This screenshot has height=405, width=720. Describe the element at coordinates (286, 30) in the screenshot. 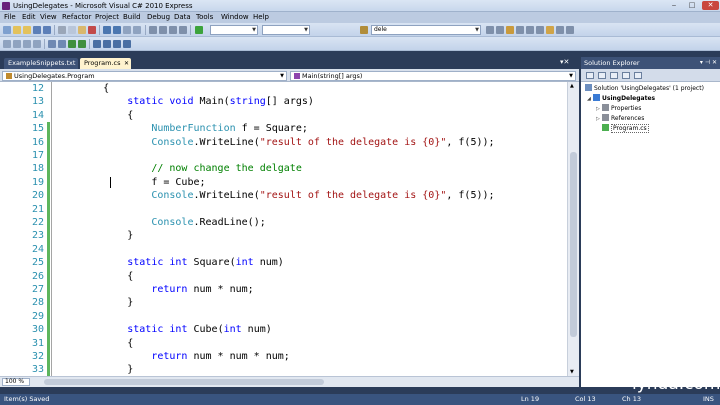

I see `platform-dropdown: ▼` at that location.